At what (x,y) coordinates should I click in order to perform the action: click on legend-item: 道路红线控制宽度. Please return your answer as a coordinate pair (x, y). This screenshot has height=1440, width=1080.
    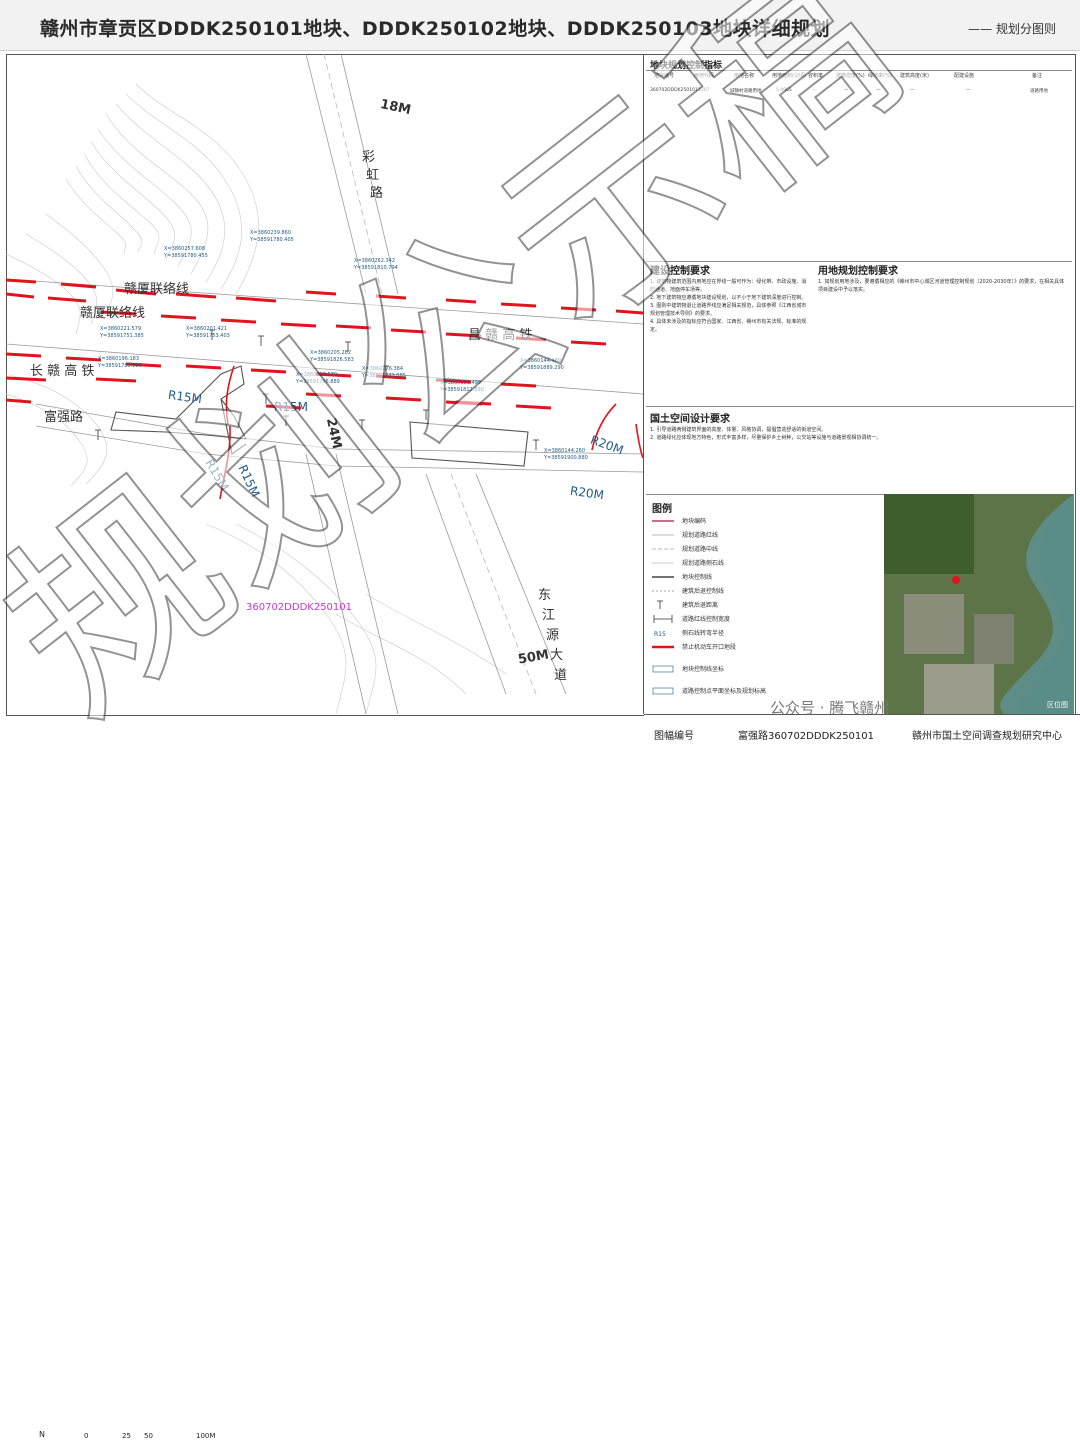
    Looking at the image, I should click on (762, 619).